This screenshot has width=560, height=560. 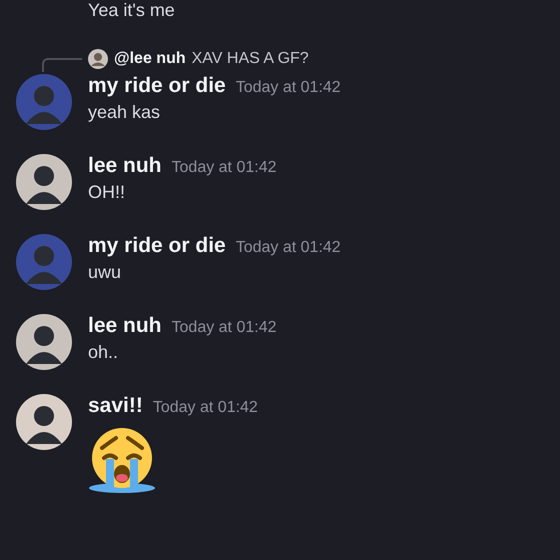 What do you see at coordinates (122, 460) in the screenshot?
I see `crying-emoji-icon` at bounding box center [122, 460].